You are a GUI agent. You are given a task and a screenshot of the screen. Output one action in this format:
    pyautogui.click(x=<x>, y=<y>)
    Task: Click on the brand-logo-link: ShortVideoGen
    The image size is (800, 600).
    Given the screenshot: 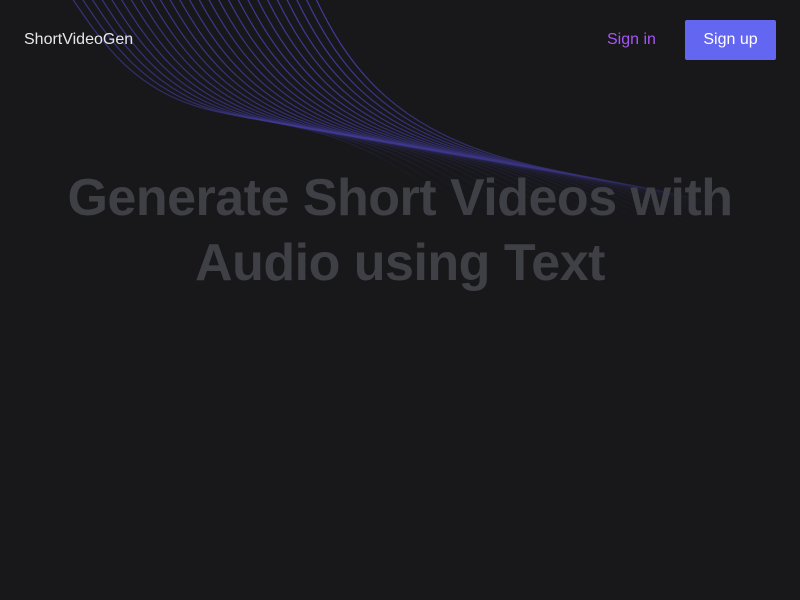 What is the action you would take?
    pyautogui.click(x=78, y=40)
    